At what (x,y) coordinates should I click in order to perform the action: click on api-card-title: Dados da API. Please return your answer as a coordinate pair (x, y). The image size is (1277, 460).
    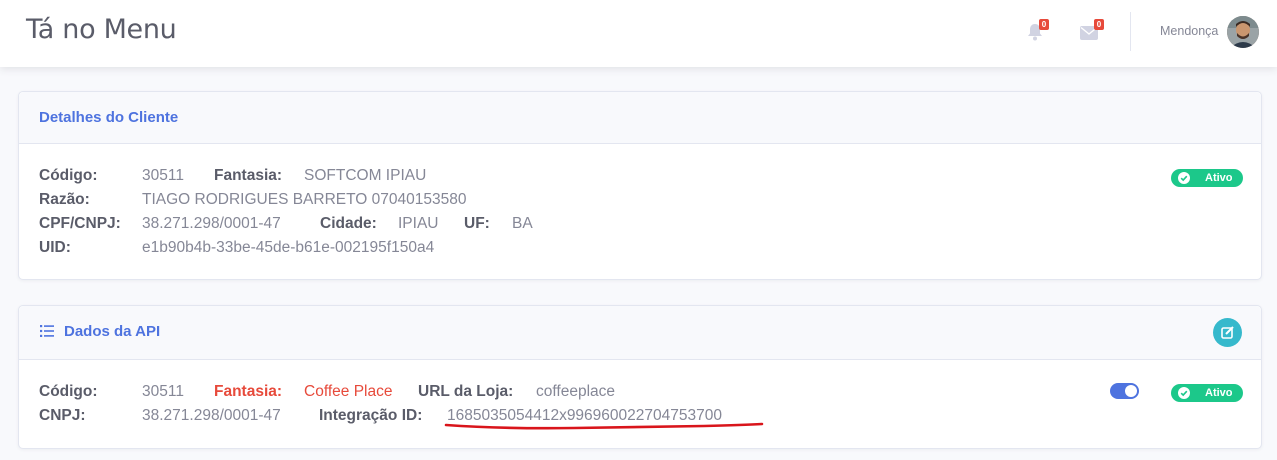
    Looking at the image, I should click on (112, 331).